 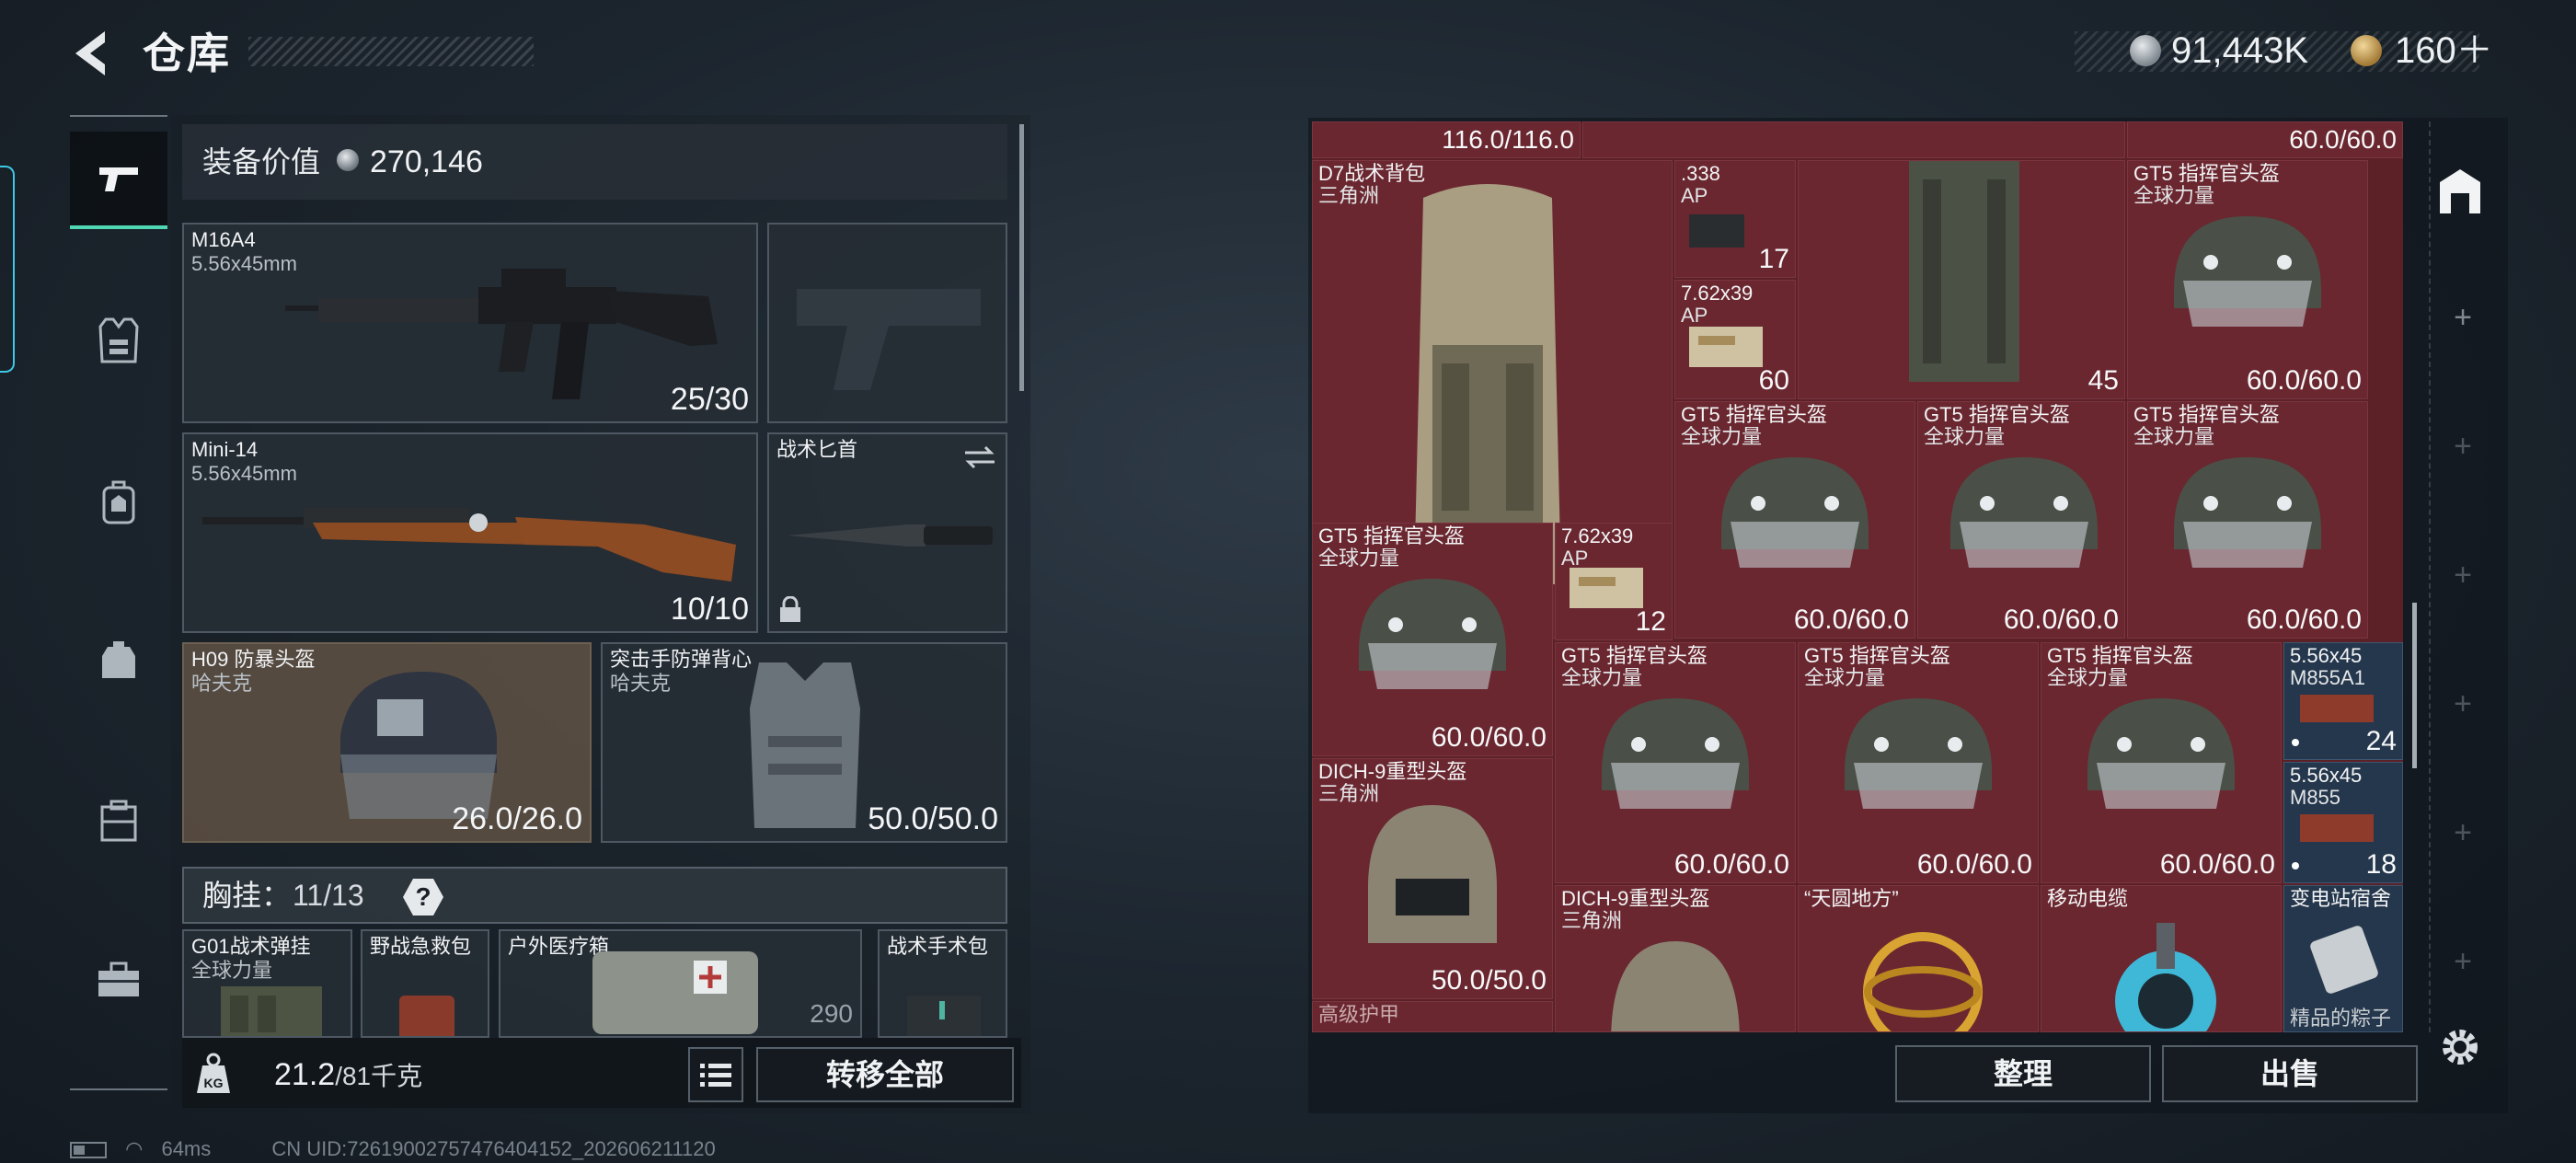 I want to click on slot-helmet: H09 防暴头盔 哈夫克 26.0/26.0, so click(x=387, y=743).